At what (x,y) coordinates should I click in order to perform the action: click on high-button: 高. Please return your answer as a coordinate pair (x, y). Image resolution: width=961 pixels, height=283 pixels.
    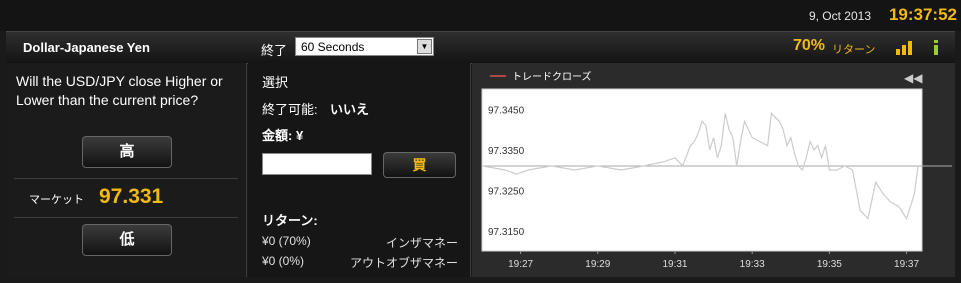
    Looking at the image, I should click on (127, 152).